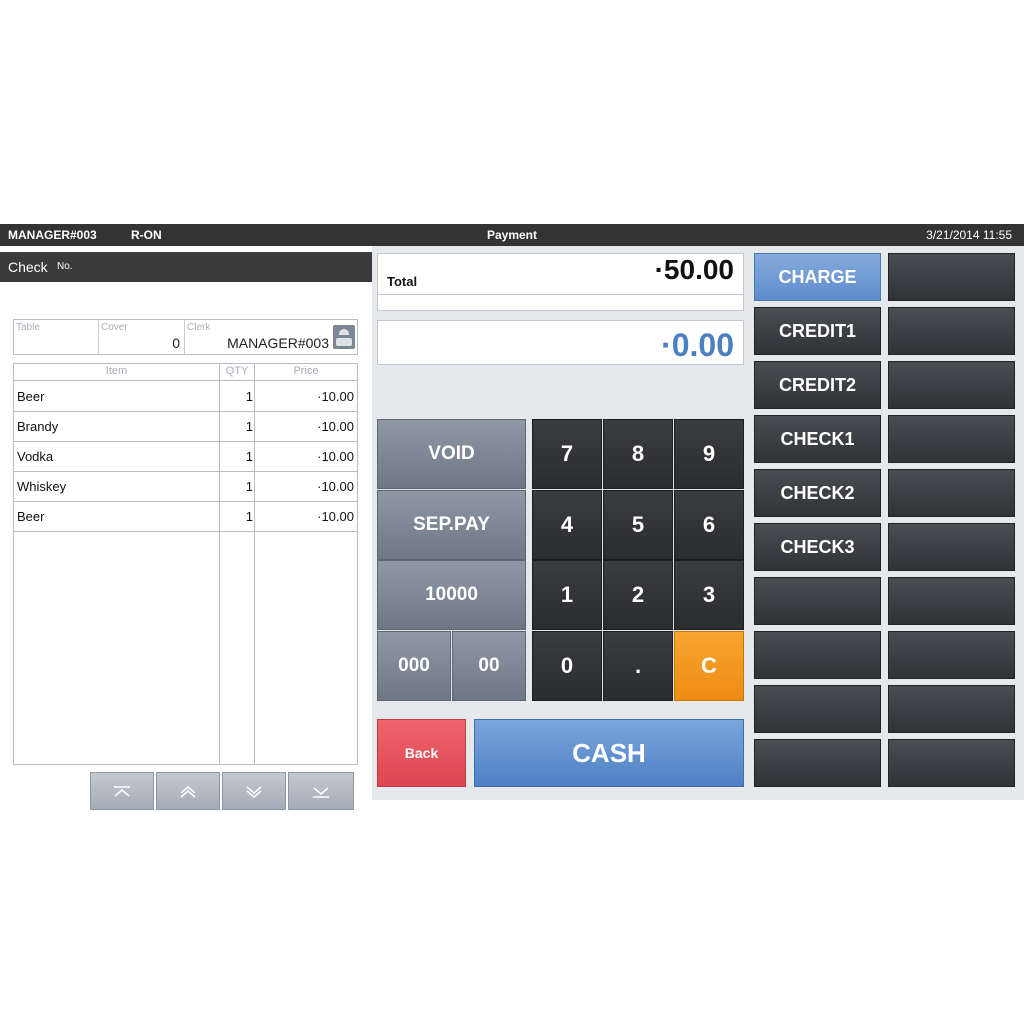 The image size is (1024, 1024). What do you see at coordinates (114, 327) in the screenshot?
I see `cover-label: Cover` at bounding box center [114, 327].